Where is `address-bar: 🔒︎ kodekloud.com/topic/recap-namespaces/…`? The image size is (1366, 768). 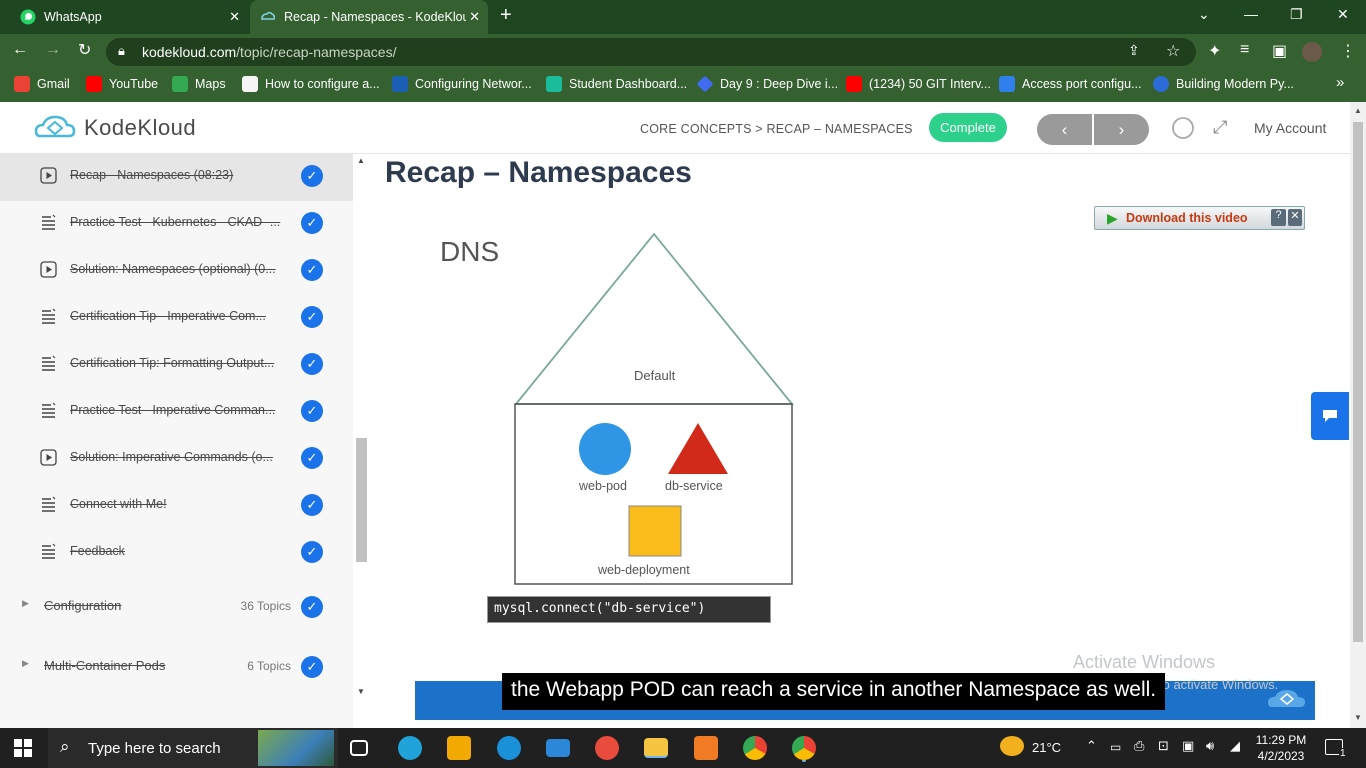 address-bar: 🔒︎ kodekloud.com/topic/recap-namespaces/… is located at coordinates (651, 52).